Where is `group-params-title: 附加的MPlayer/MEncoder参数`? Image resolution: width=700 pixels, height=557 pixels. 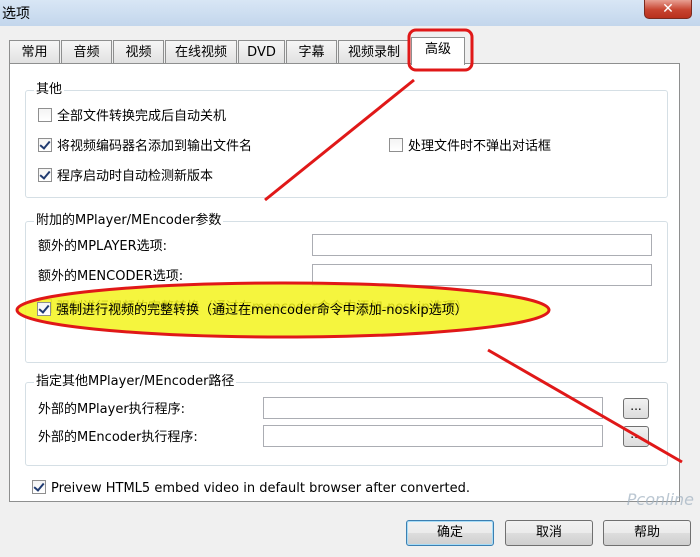 group-params-title: 附加的MPlayer/MEncoder参数 is located at coordinates (129, 221).